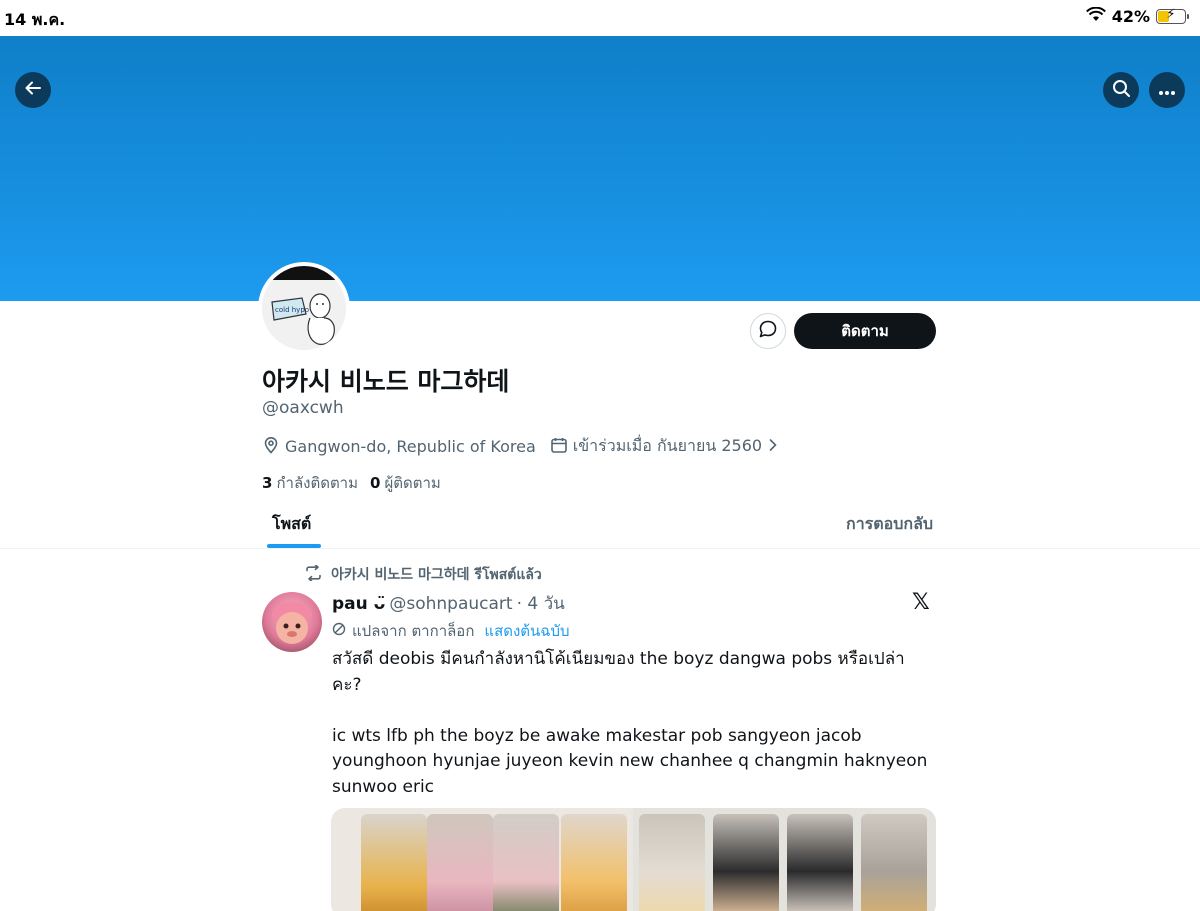 This screenshot has width=1200, height=911. I want to click on back-button, so click(33, 90).